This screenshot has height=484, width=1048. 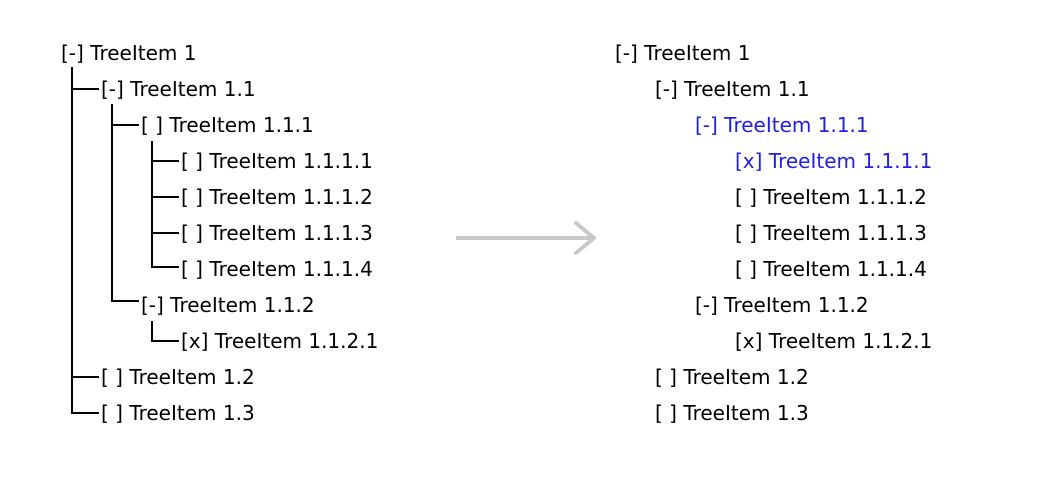 I want to click on left-tree-item-1-1-1: [ ] TreeItem 1.1.1, so click(x=227, y=125).